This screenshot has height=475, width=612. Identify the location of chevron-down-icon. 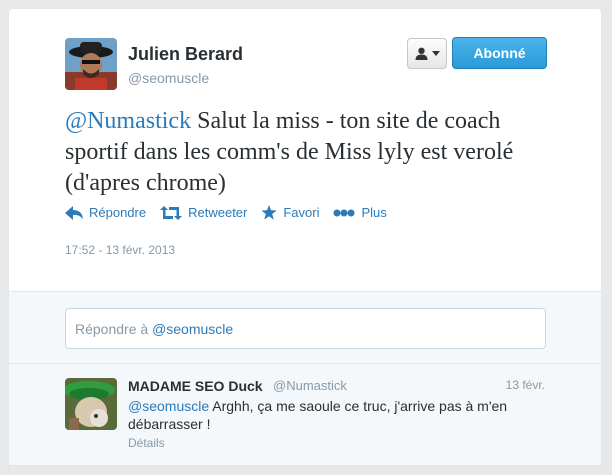
(435, 53).